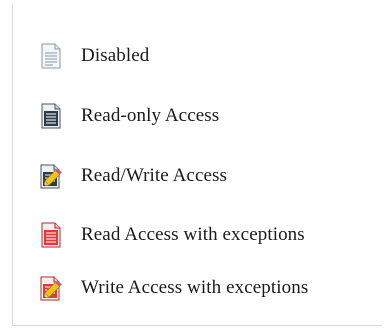  I want to click on document-disabled-icon, so click(51, 56).